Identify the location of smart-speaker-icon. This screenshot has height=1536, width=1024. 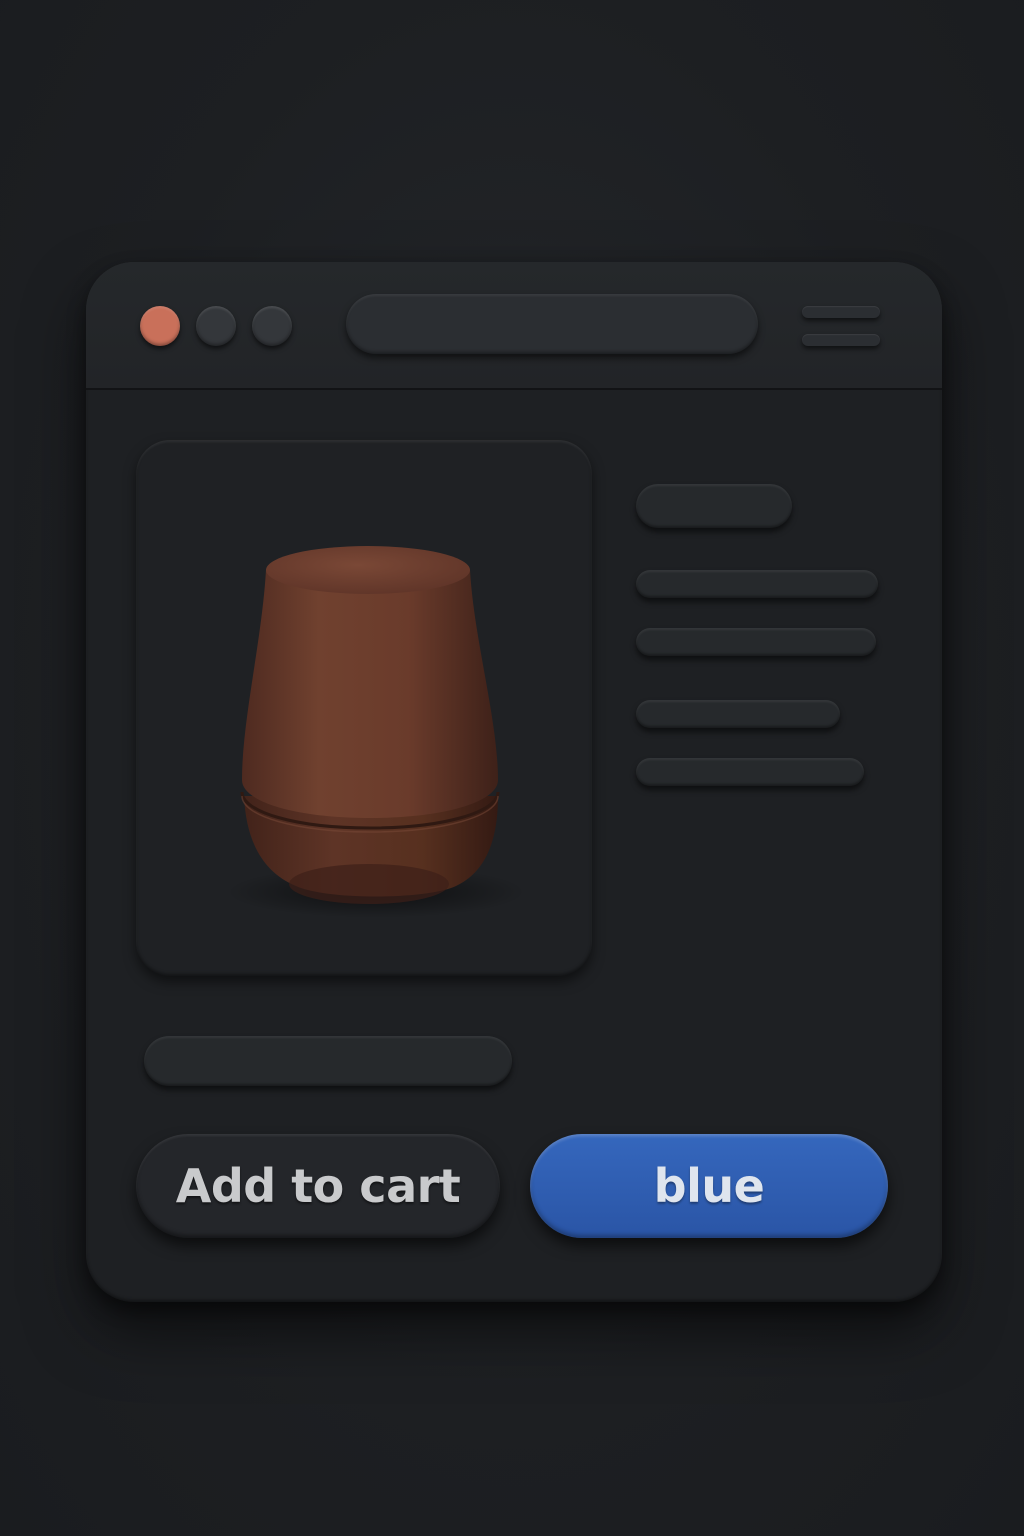
(376, 732).